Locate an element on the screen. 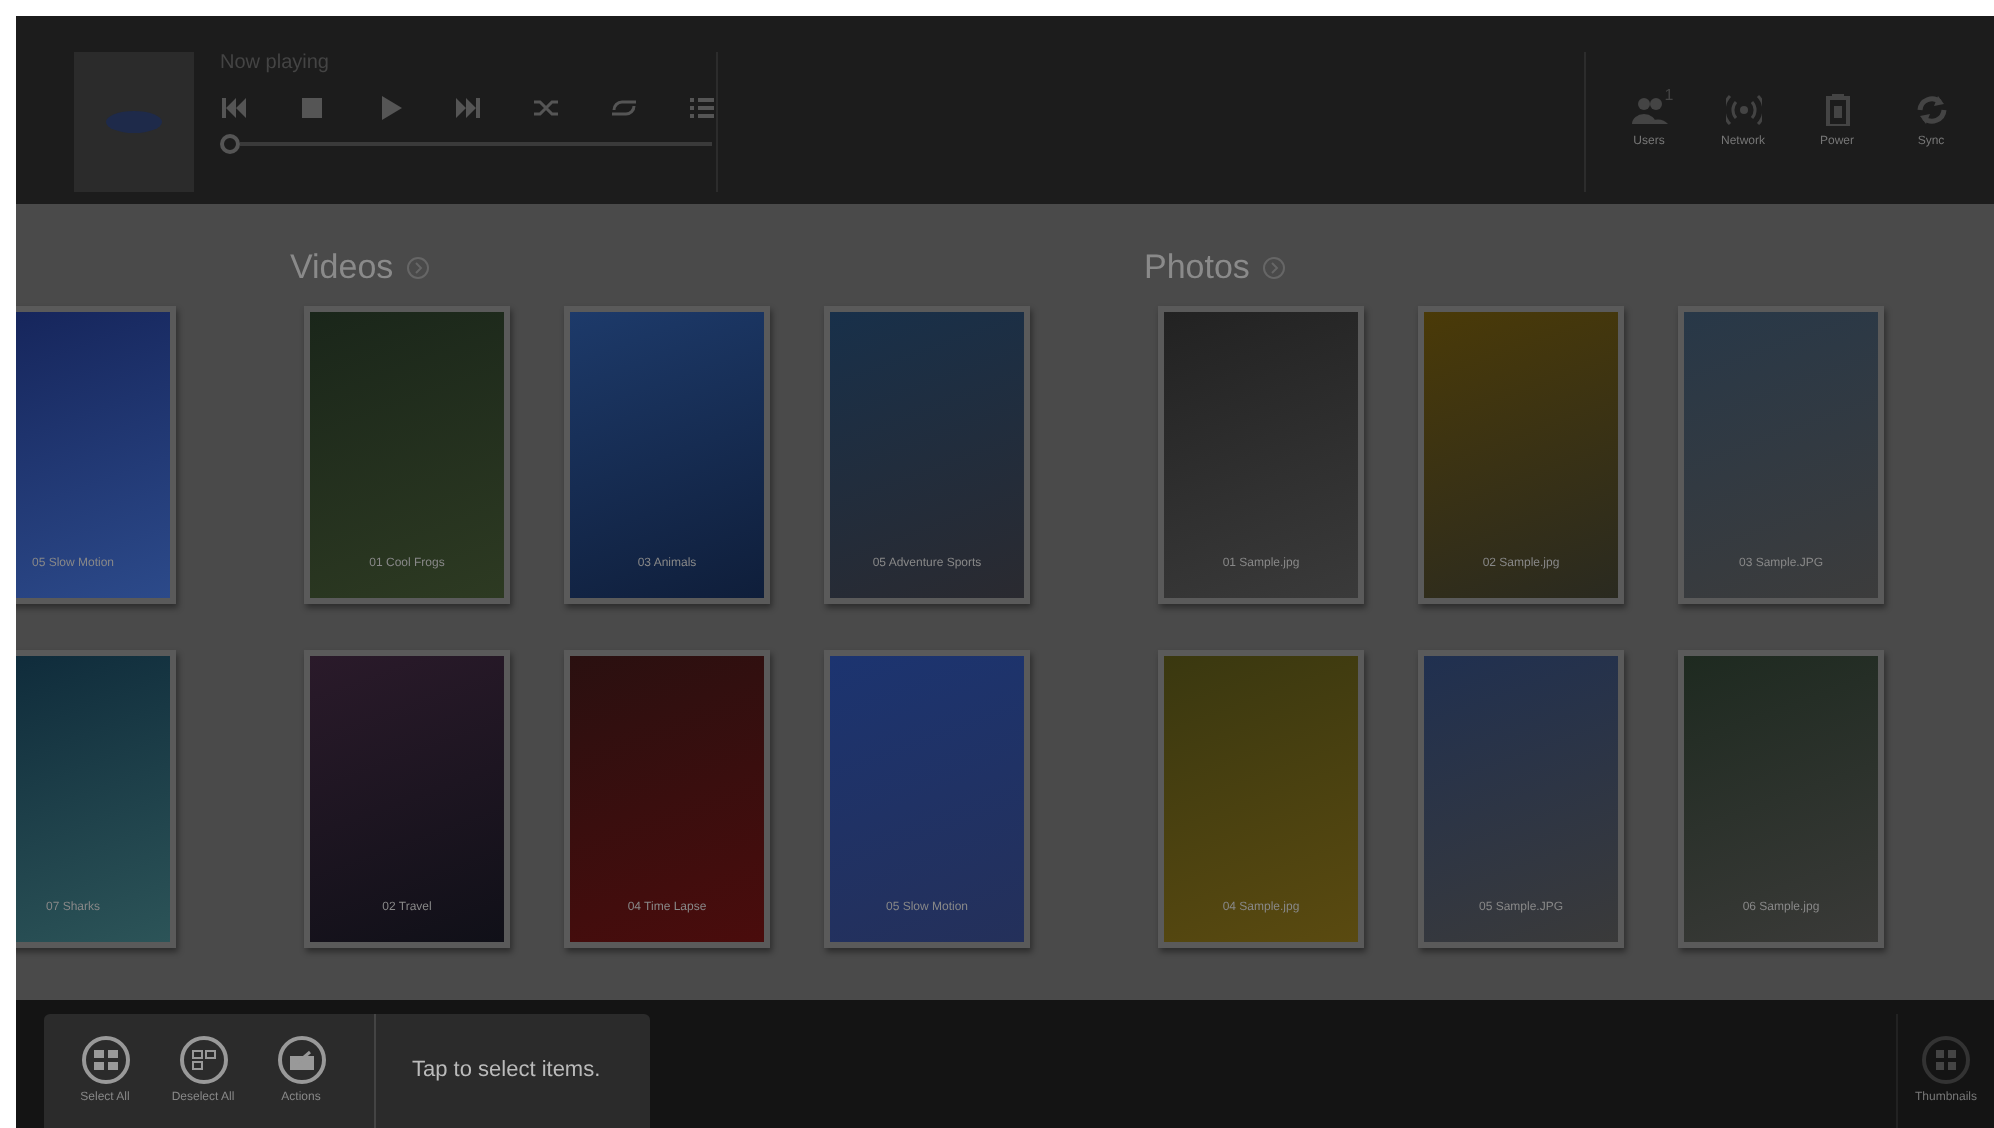 The height and width of the screenshot is (1128, 1994). stop-icon is located at coordinates (312, 108).